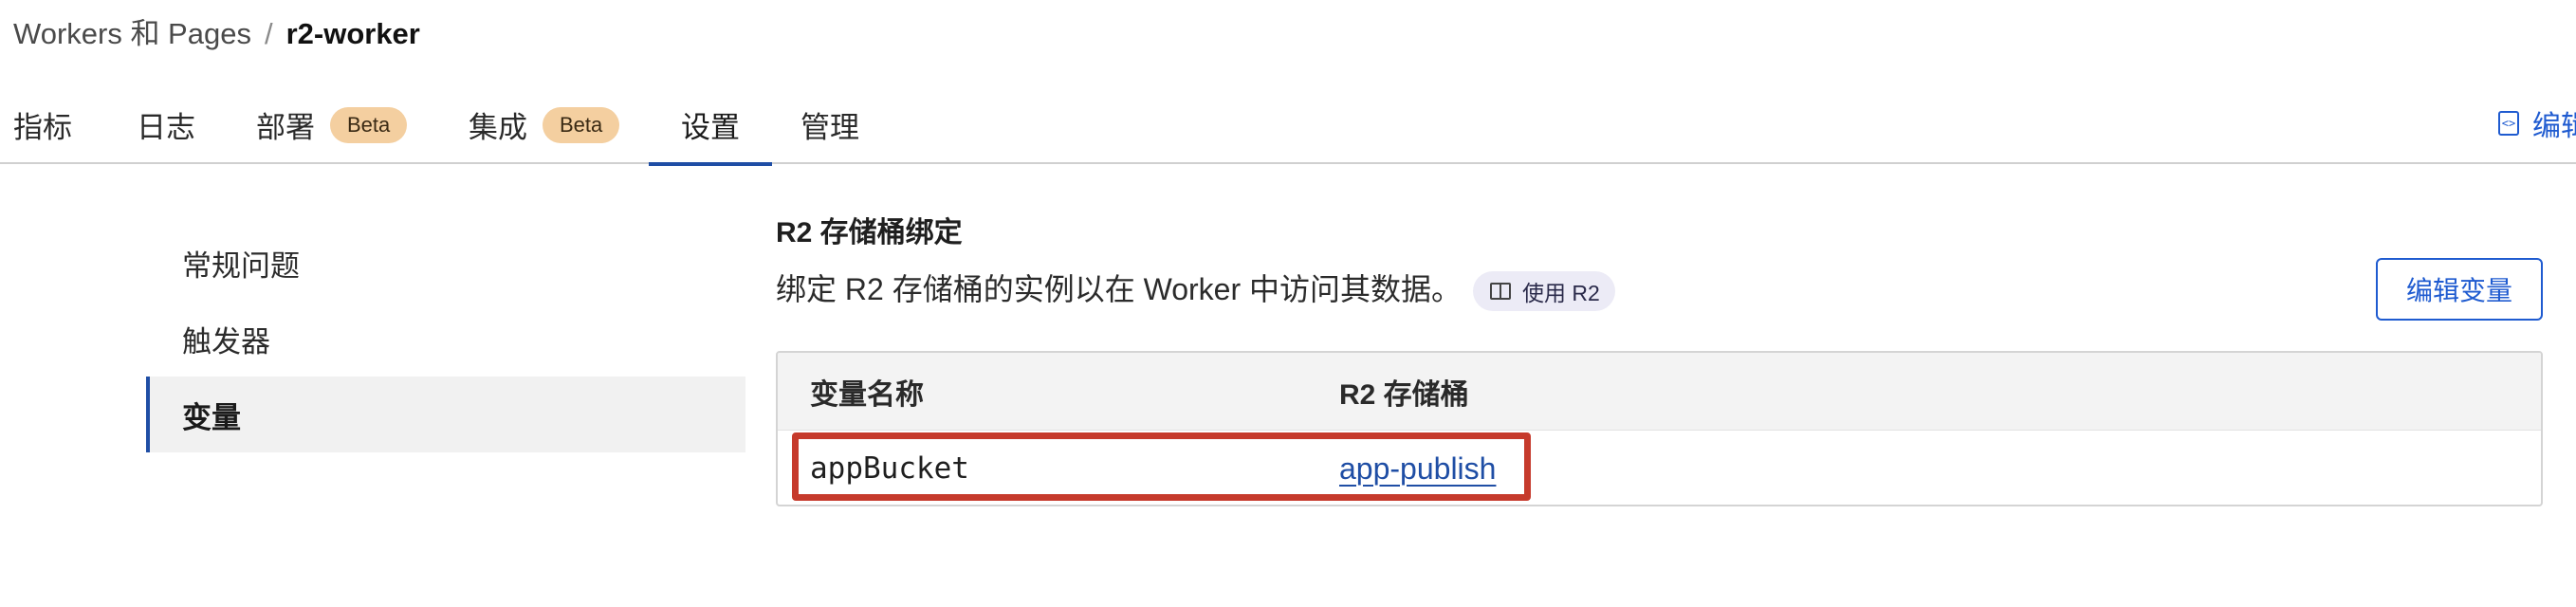  I want to click on use-r2-label: 使用 R2, so click(1561, 293).